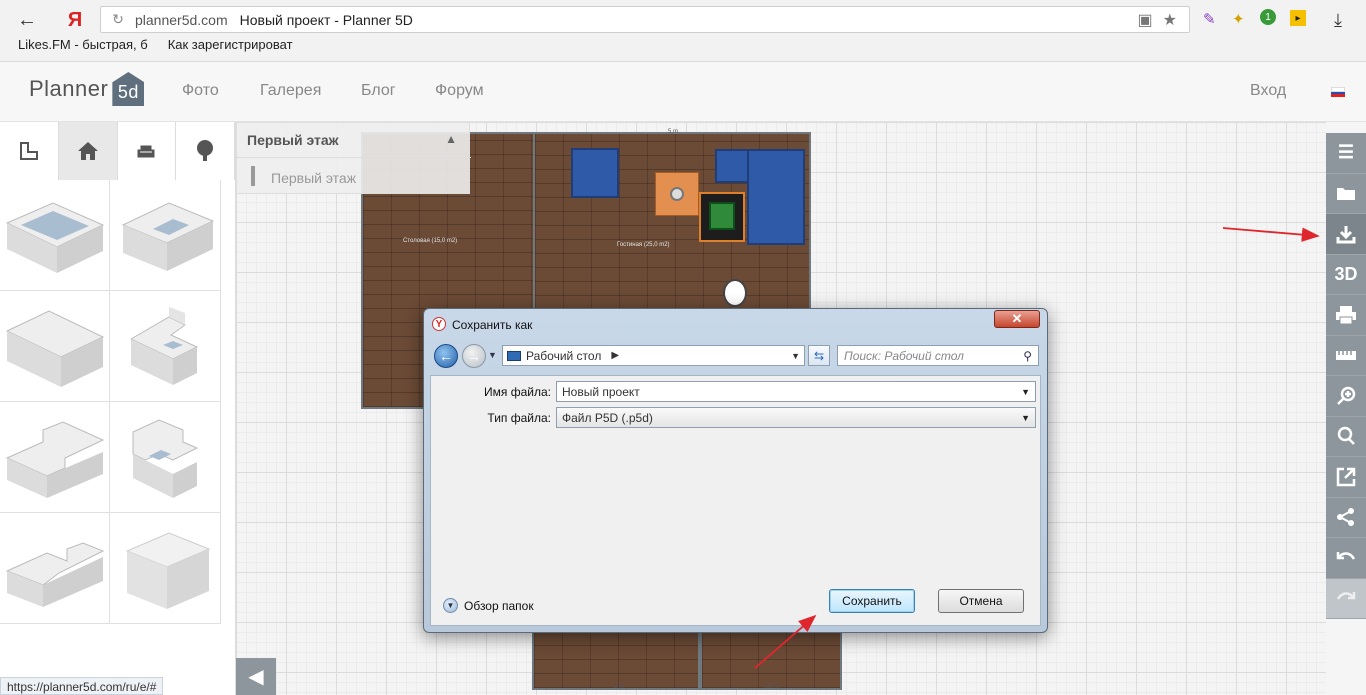  What do you see at coordinates (451, 139) in the screenshot?
I see `collapse-arrow-icon: ▲` at bounding box center [451, 139].